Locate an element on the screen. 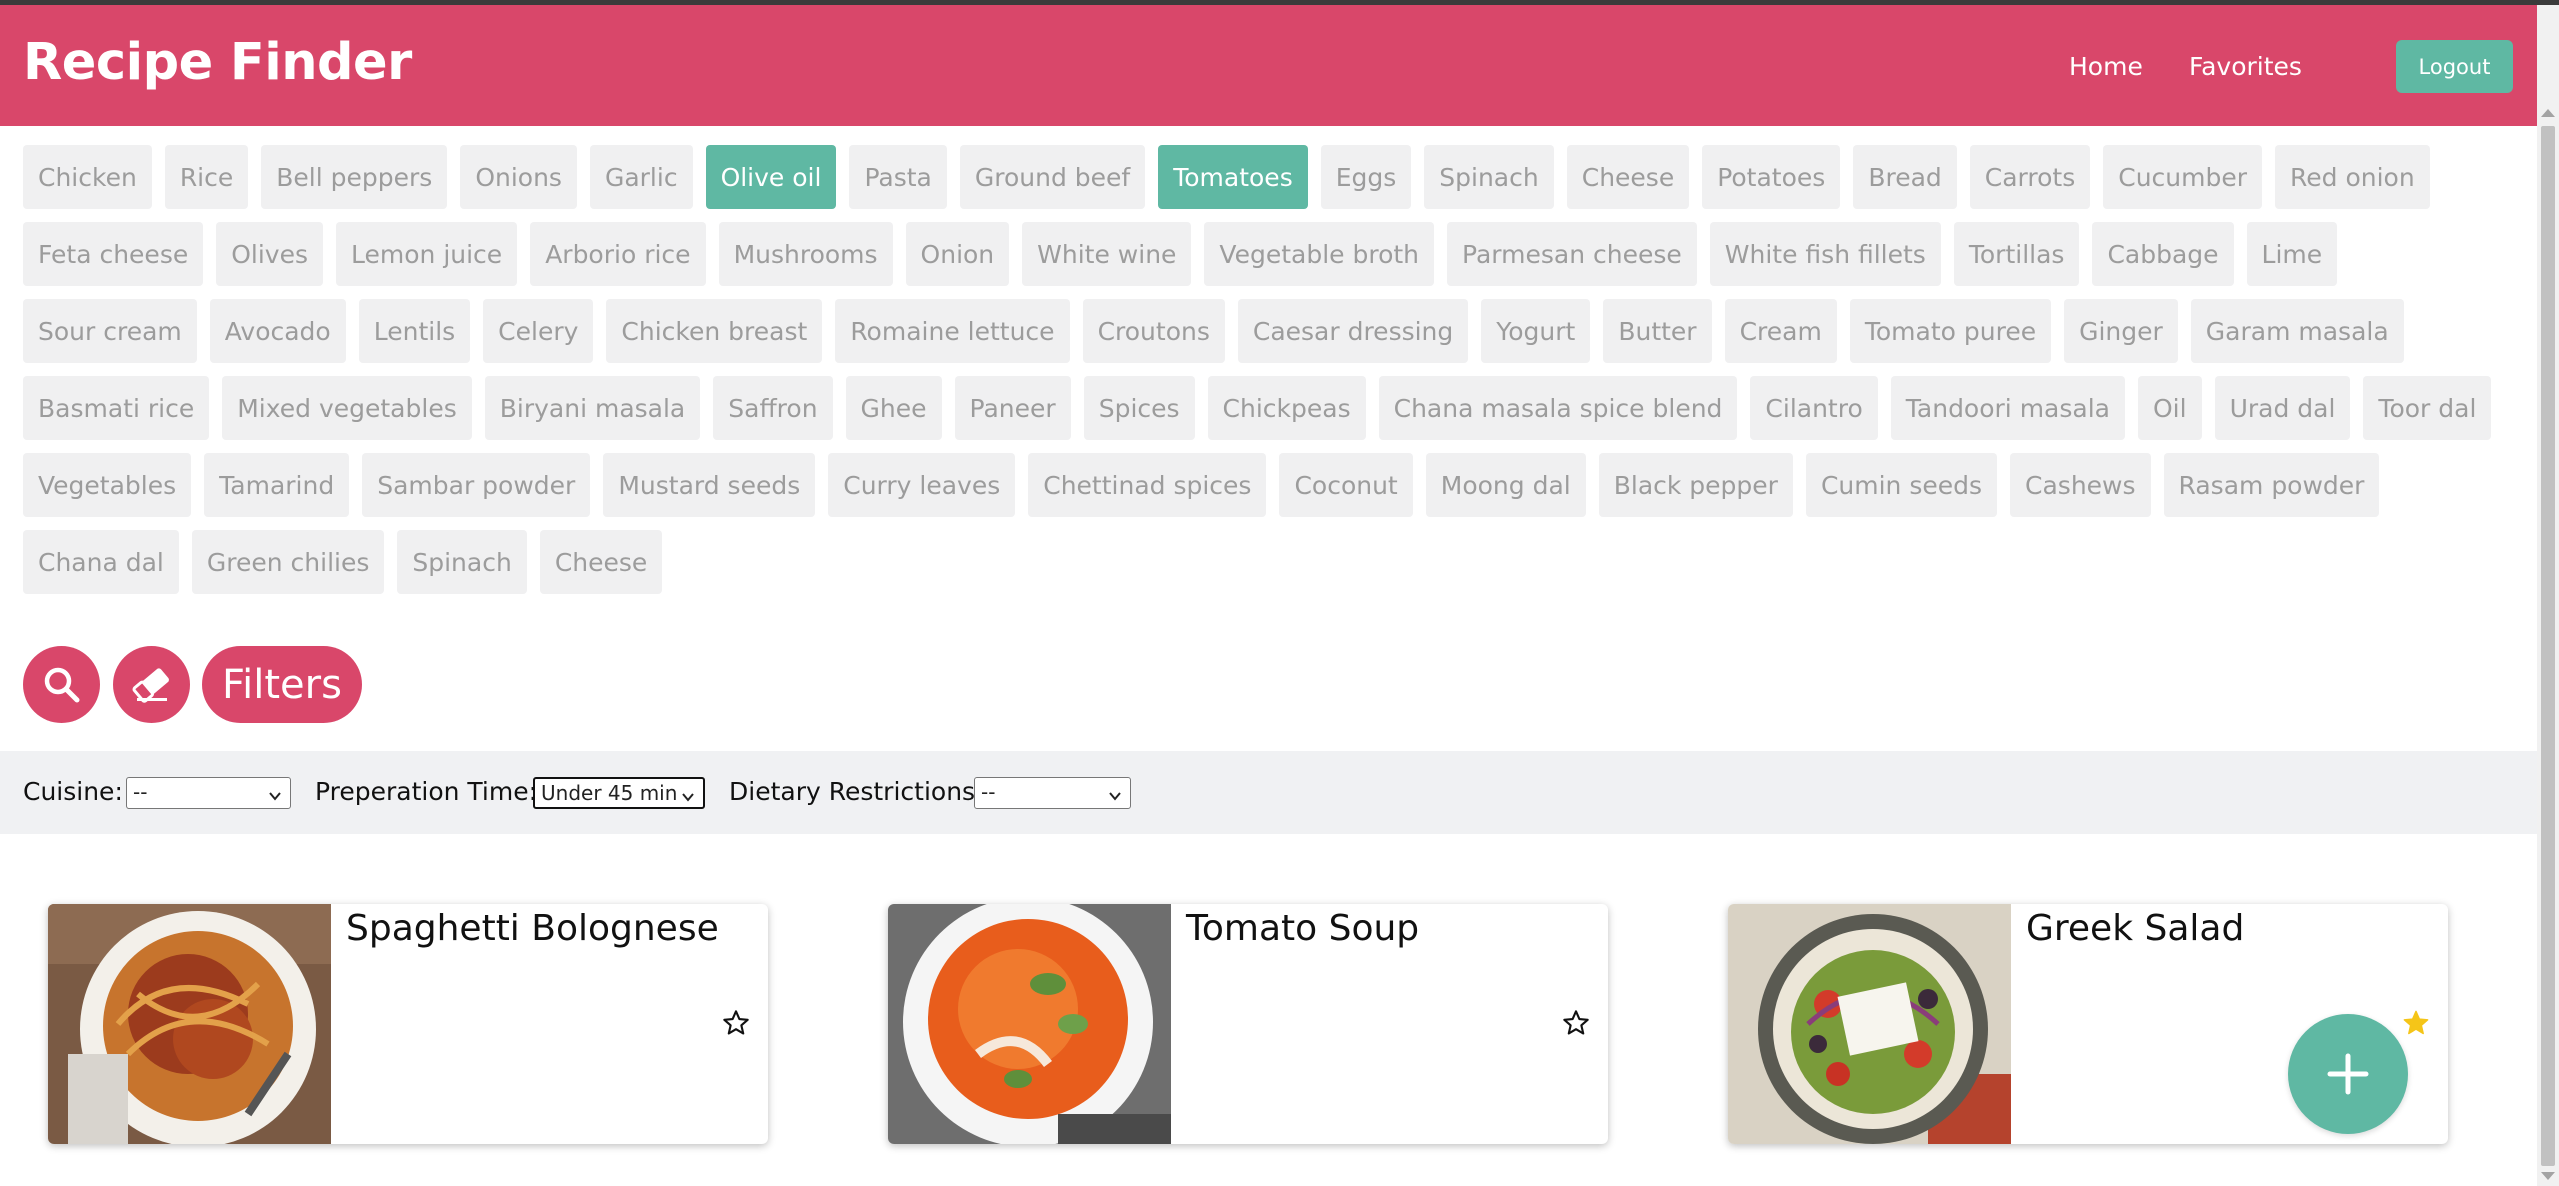  ingredient-chip: Tandoori masala is located at coordinates (2007, 408).